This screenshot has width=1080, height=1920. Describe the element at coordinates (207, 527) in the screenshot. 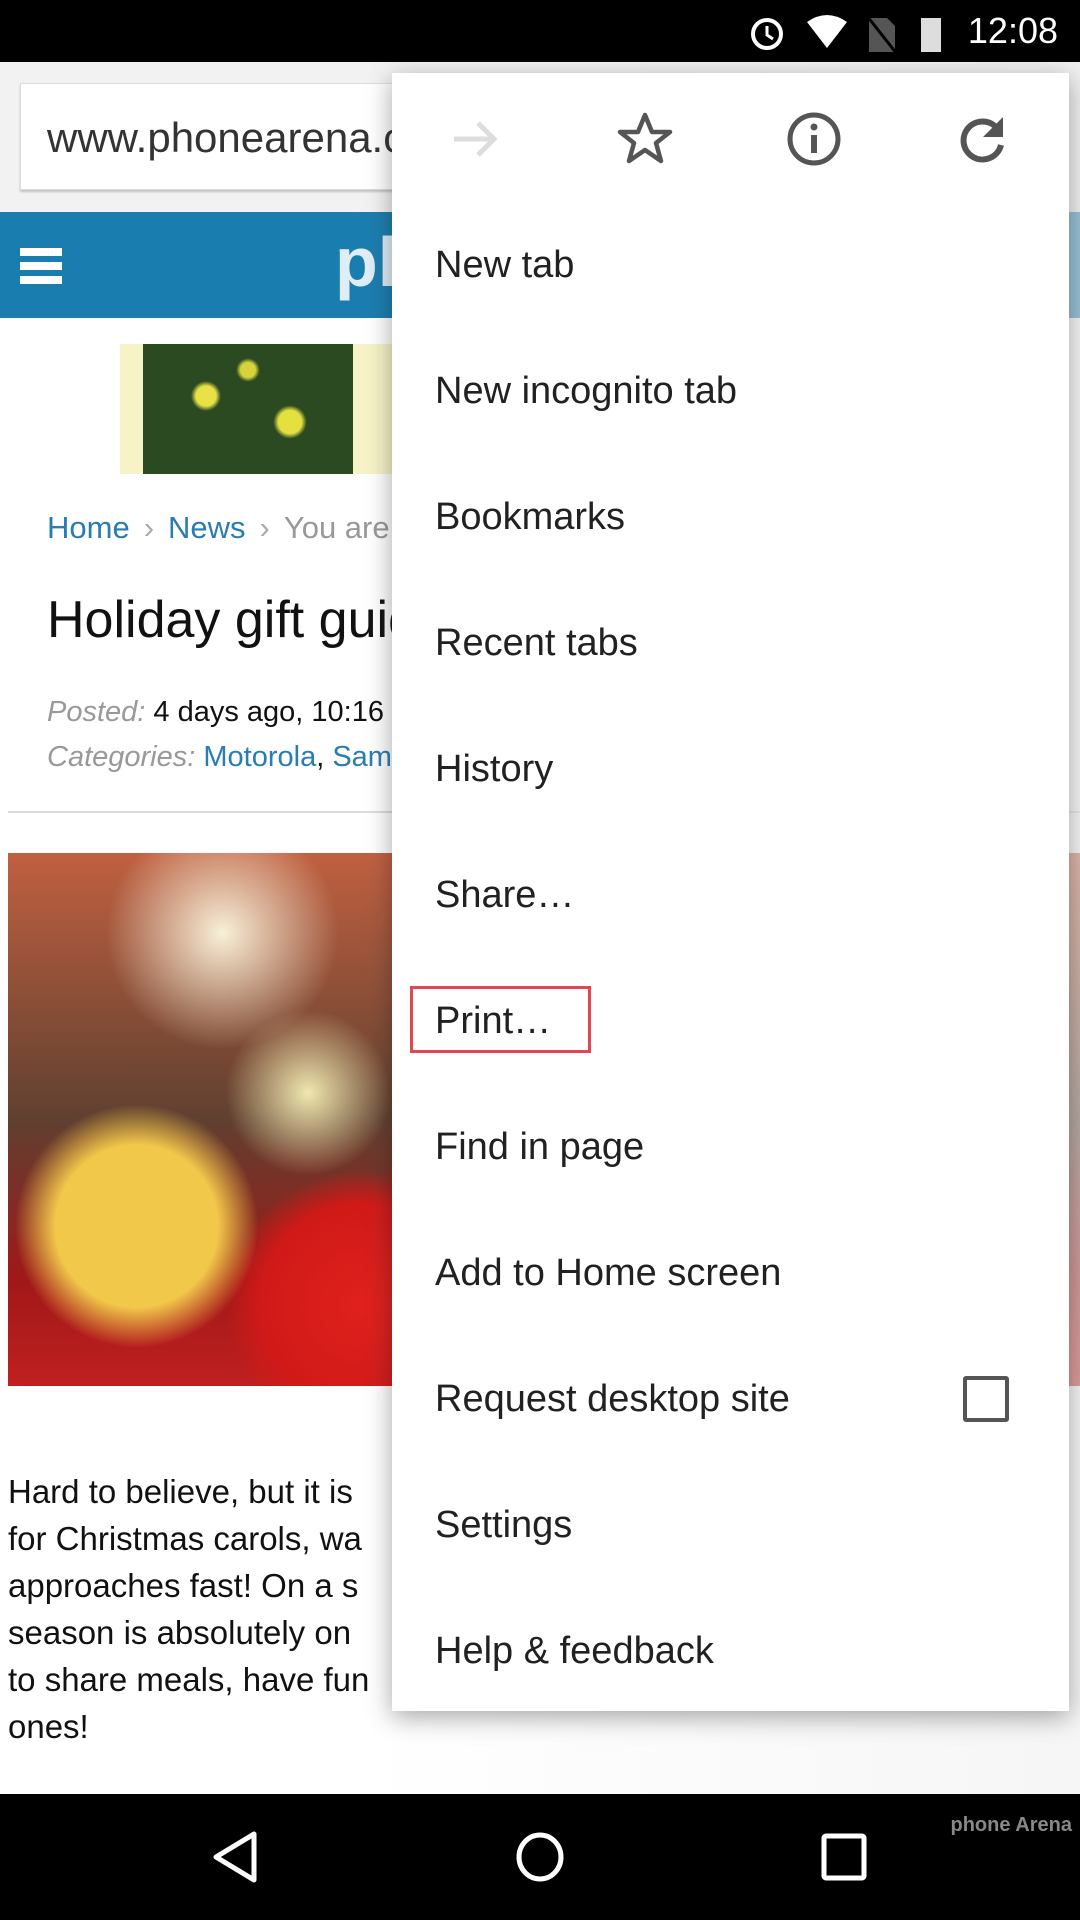

I see `breadcrumb-news: News` at that location.